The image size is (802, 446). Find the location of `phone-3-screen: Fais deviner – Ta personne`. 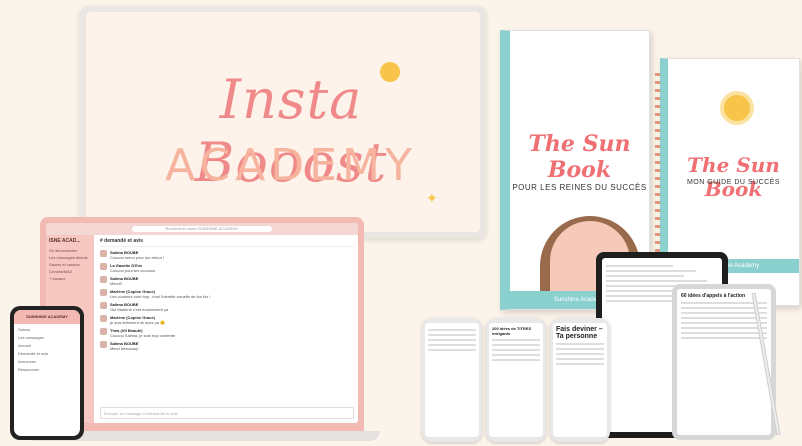

phone-3-screen: Fais deviner – Ta personne is located at coordinates (580, 380).